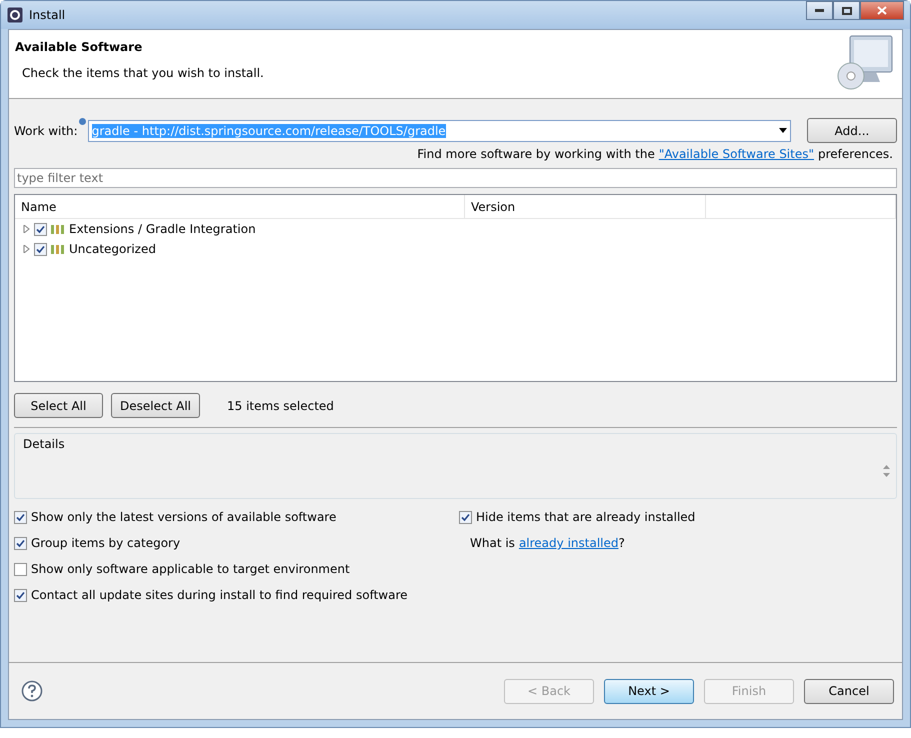  What do you see at coordinates (82, 121) in the screenshot?
I see `info-icon` at bounding box center [82, 121].